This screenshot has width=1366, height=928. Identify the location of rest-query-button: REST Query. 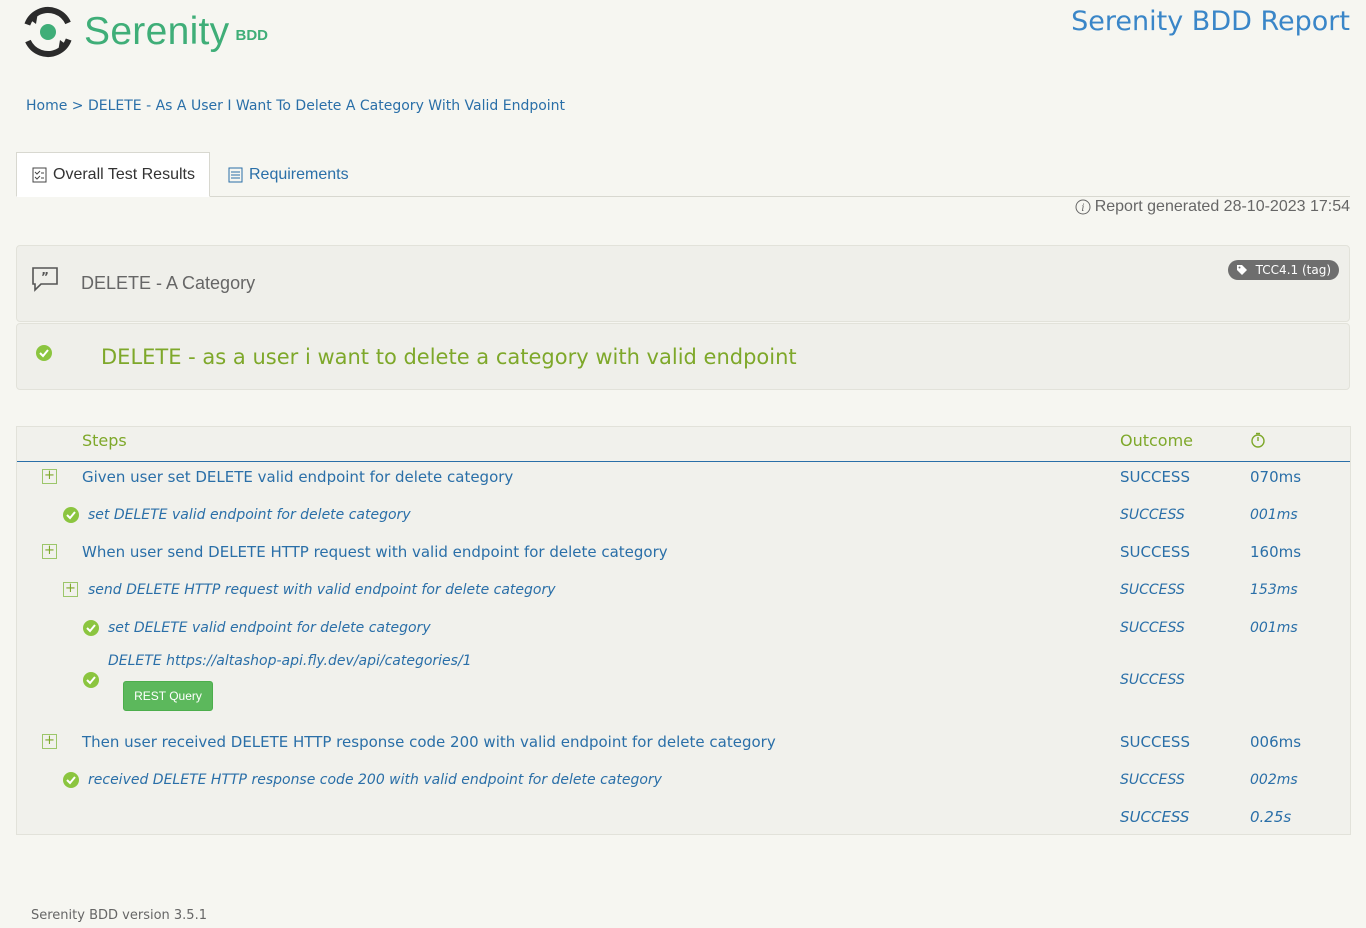
(168, 696).